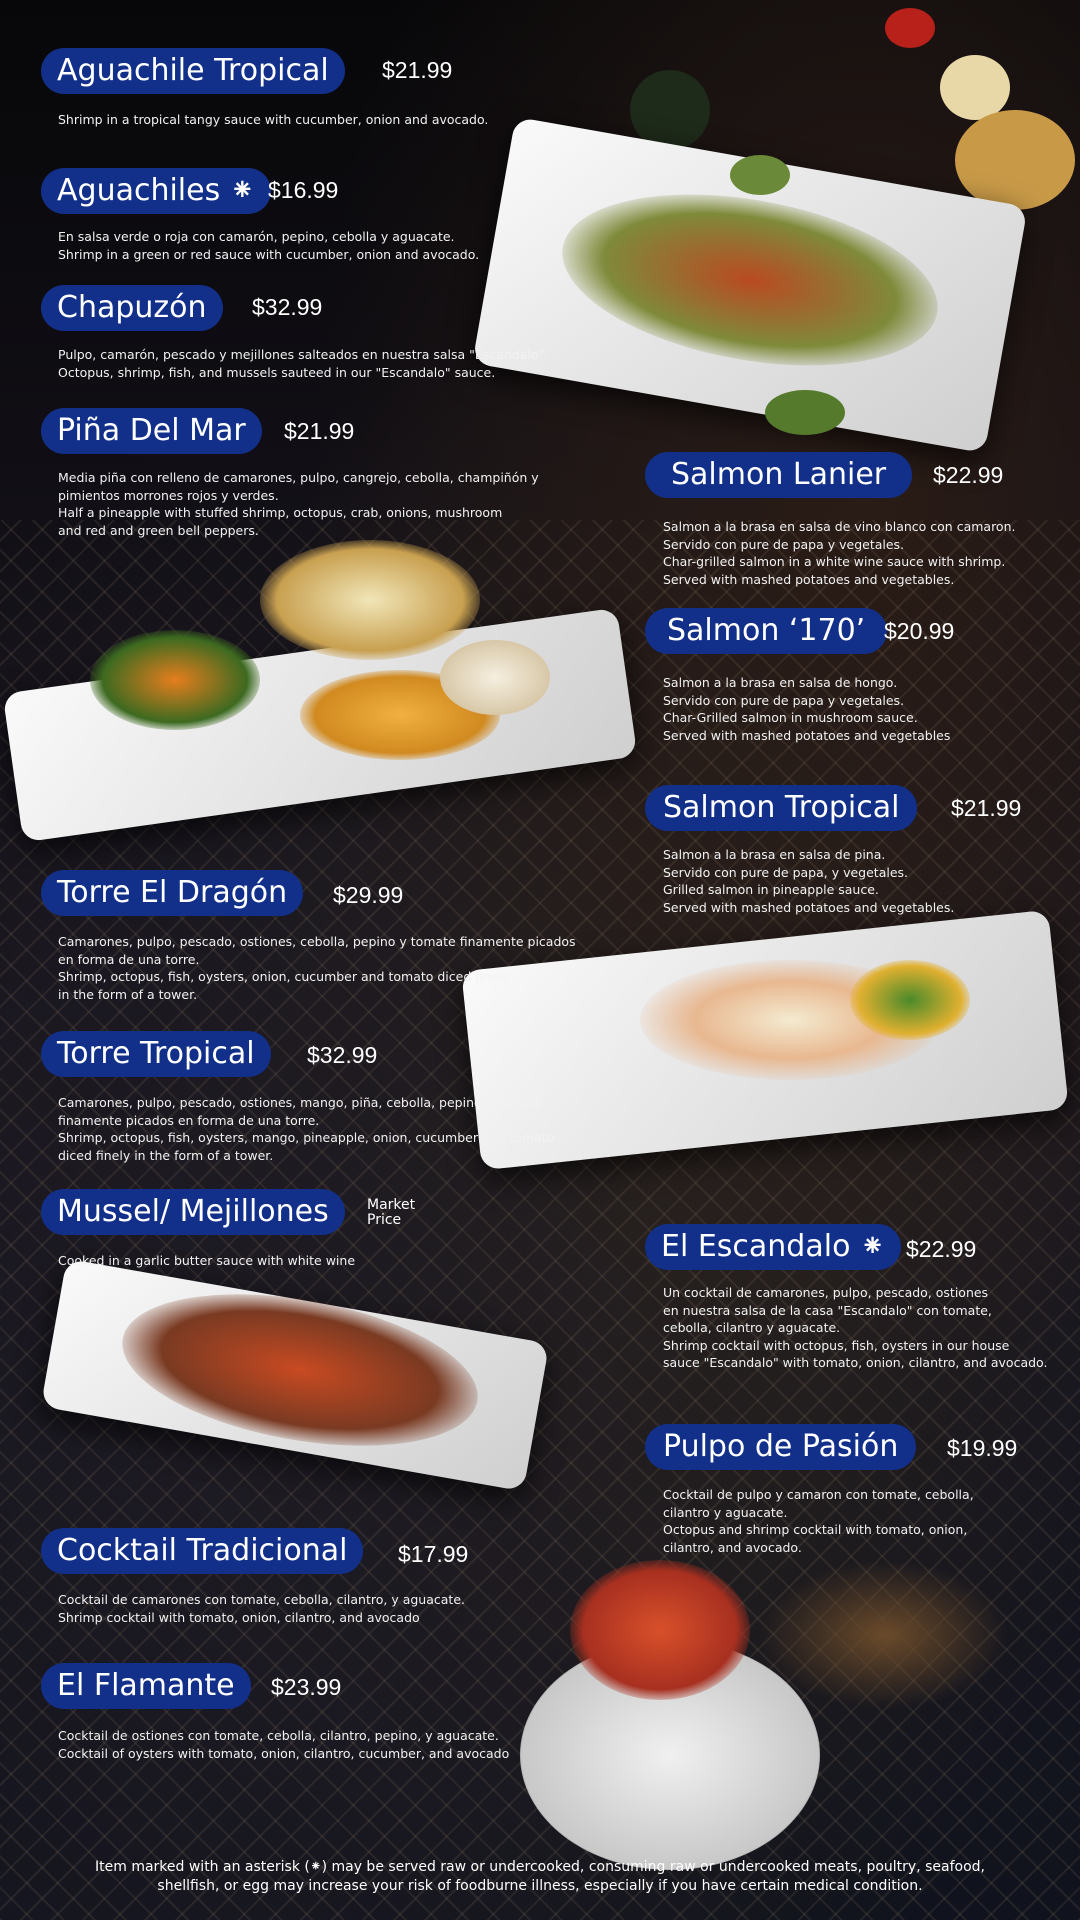 Image resolution: width=1080 pixels, height=1920 pixels. What do you see at coordinates (779, 475) in the screenshot?
I see `item-name: Salmon Lanier` at bounding box center [779, 475].